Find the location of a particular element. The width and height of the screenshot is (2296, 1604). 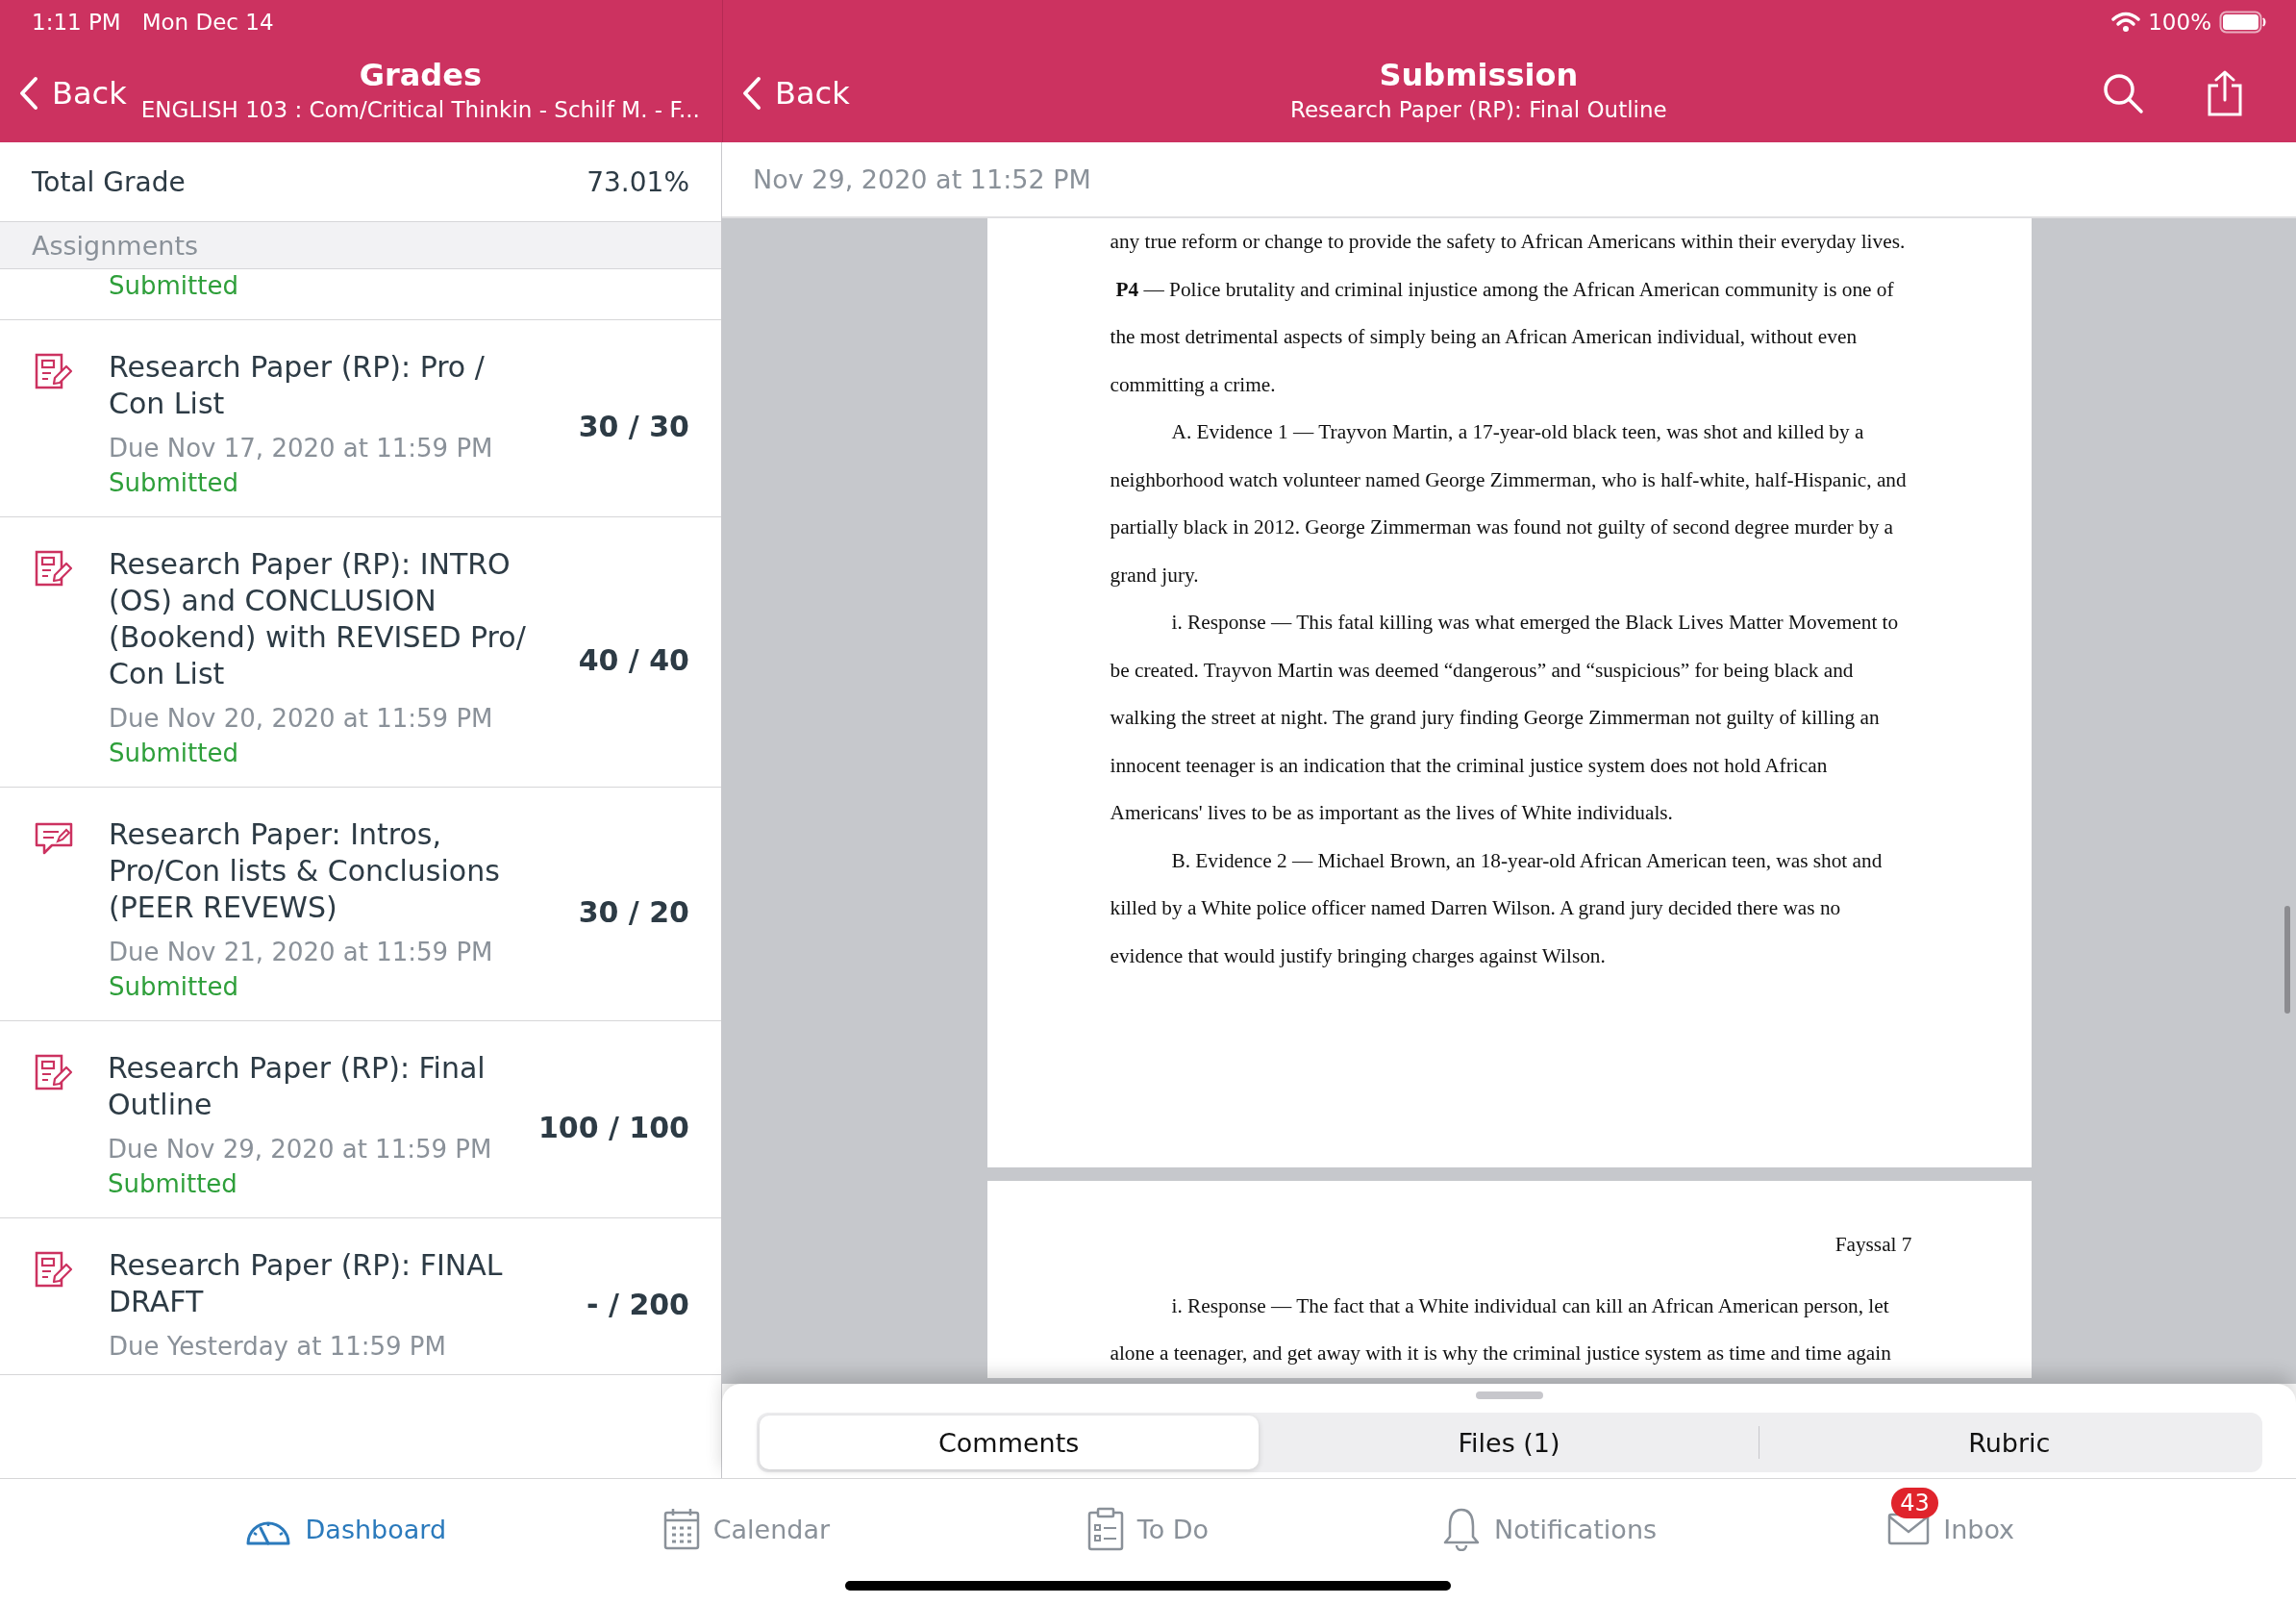

due-date: Due Nov 29, 2020 at 11:59 PM is located at coordinates (300, 1149).